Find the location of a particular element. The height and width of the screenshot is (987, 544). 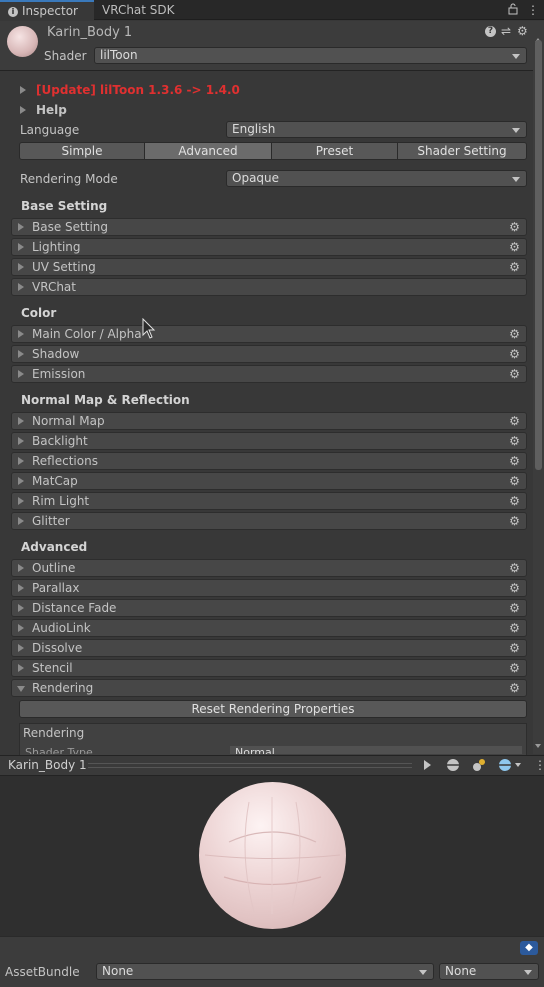

light-icon is located at coordinates (479, 765).